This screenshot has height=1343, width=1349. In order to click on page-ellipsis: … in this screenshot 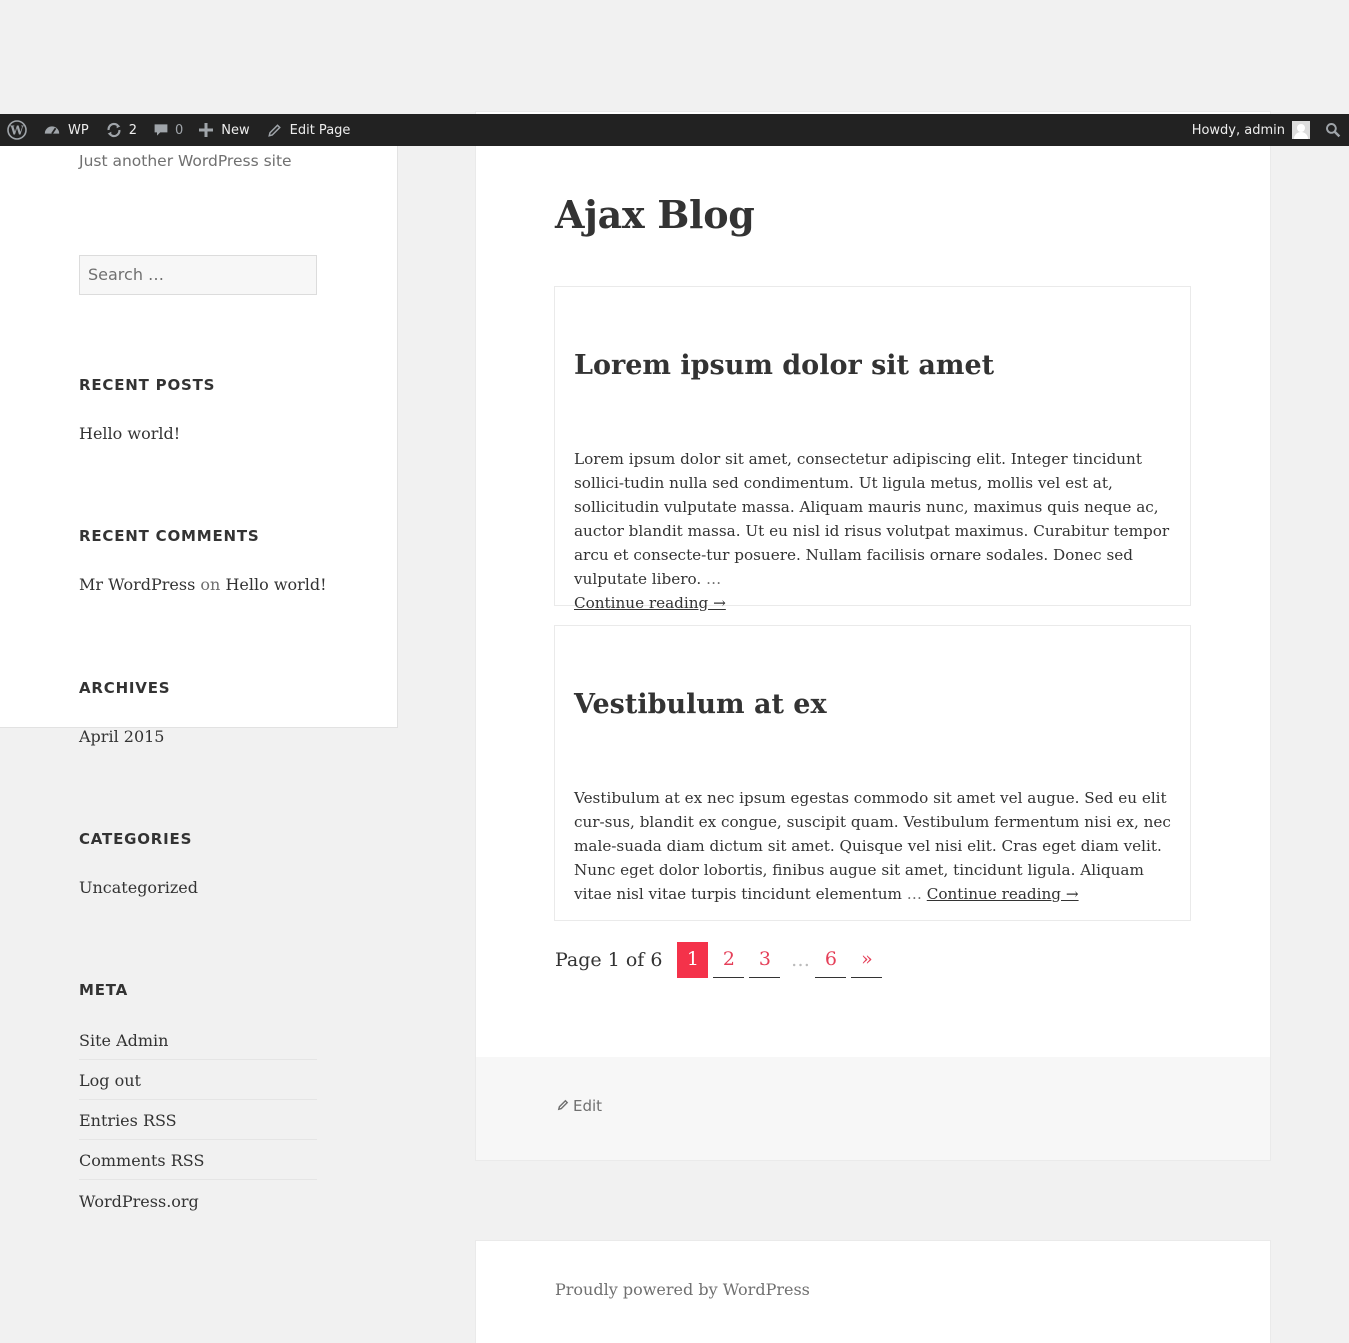, I will do `click(800, 959)`.